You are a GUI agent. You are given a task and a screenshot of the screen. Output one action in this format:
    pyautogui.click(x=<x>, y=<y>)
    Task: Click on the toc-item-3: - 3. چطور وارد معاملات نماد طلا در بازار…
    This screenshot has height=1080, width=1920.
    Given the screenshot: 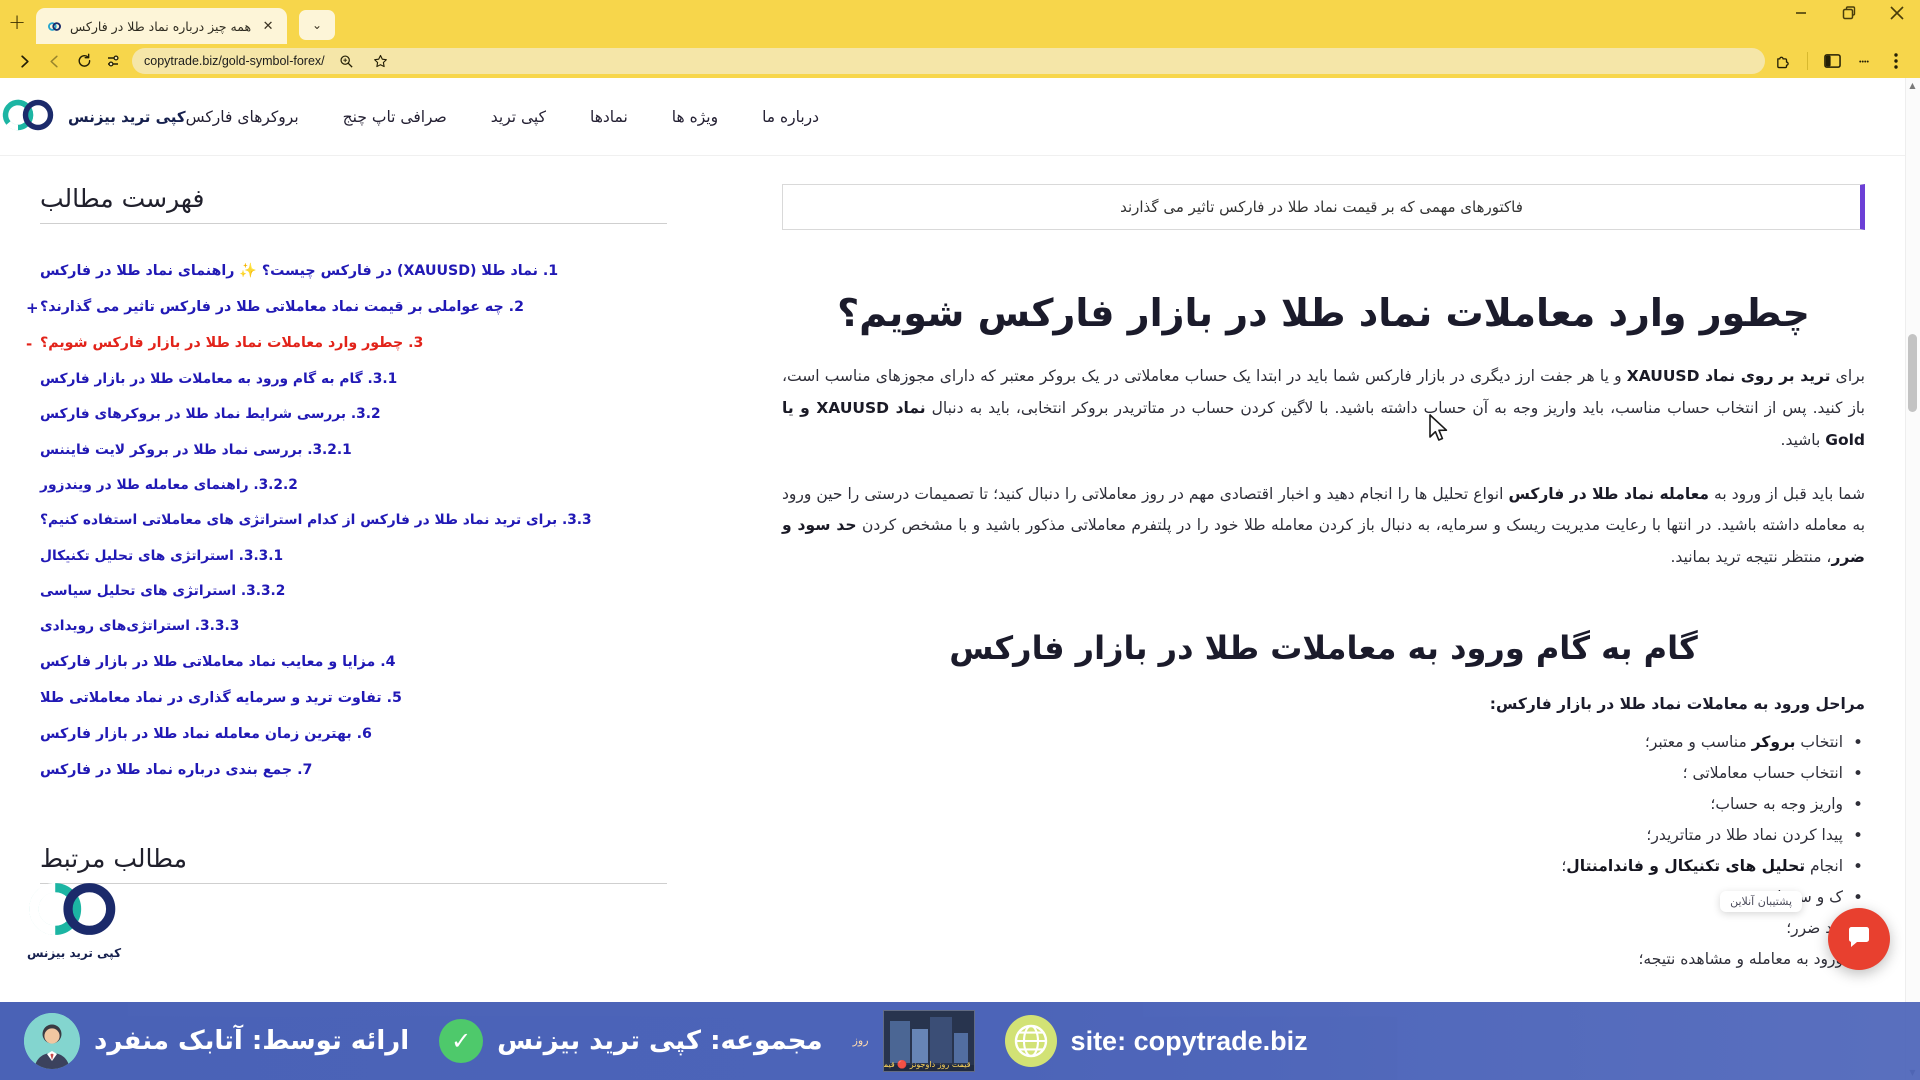 What is the action you would take?
    pyautogui.click(x=346, y=343)
    